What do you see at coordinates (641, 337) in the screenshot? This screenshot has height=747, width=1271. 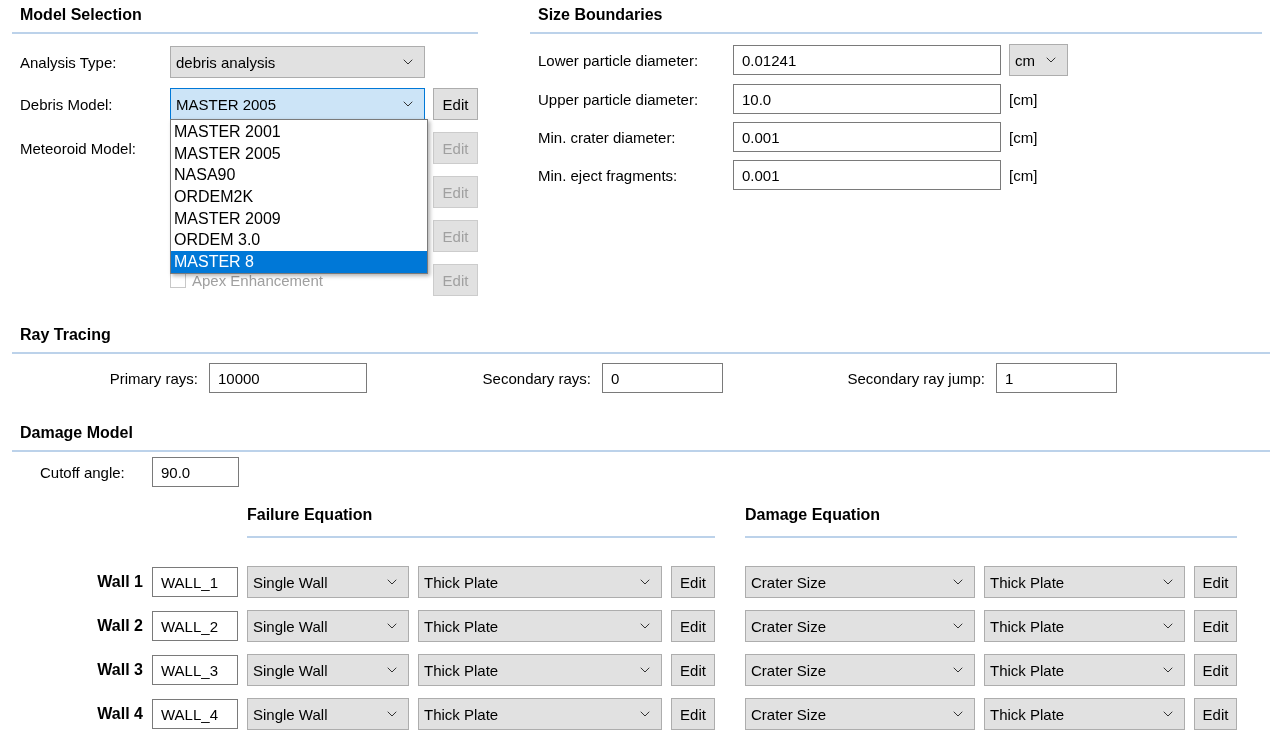 I see `section-heading: Ray Tracing` at bounding box center [641, 337].